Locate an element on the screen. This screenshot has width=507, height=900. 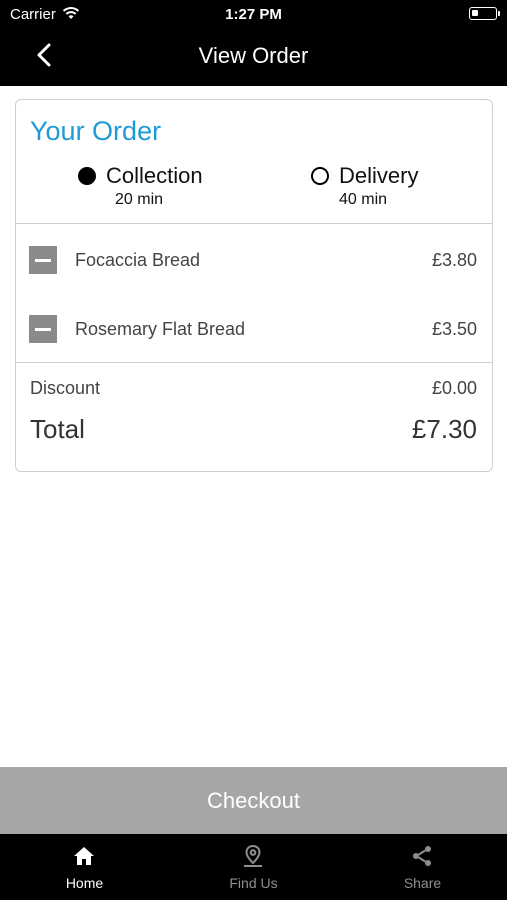
radio-unselected-icon is located at coordinates (320, 176).